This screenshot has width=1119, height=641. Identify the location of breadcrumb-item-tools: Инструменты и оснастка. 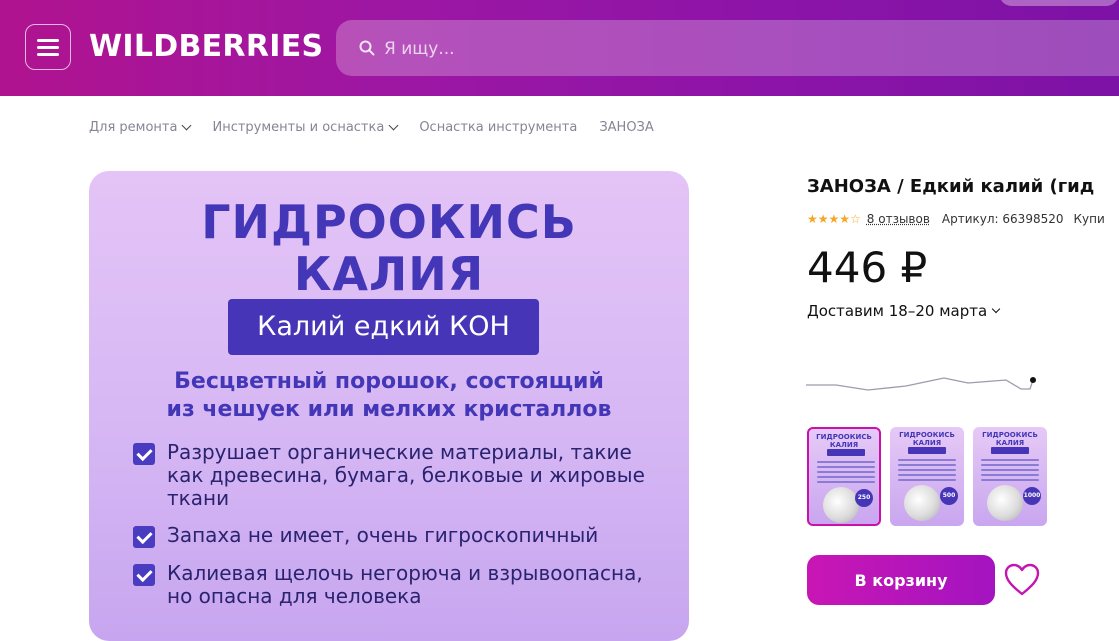
(305, 127).